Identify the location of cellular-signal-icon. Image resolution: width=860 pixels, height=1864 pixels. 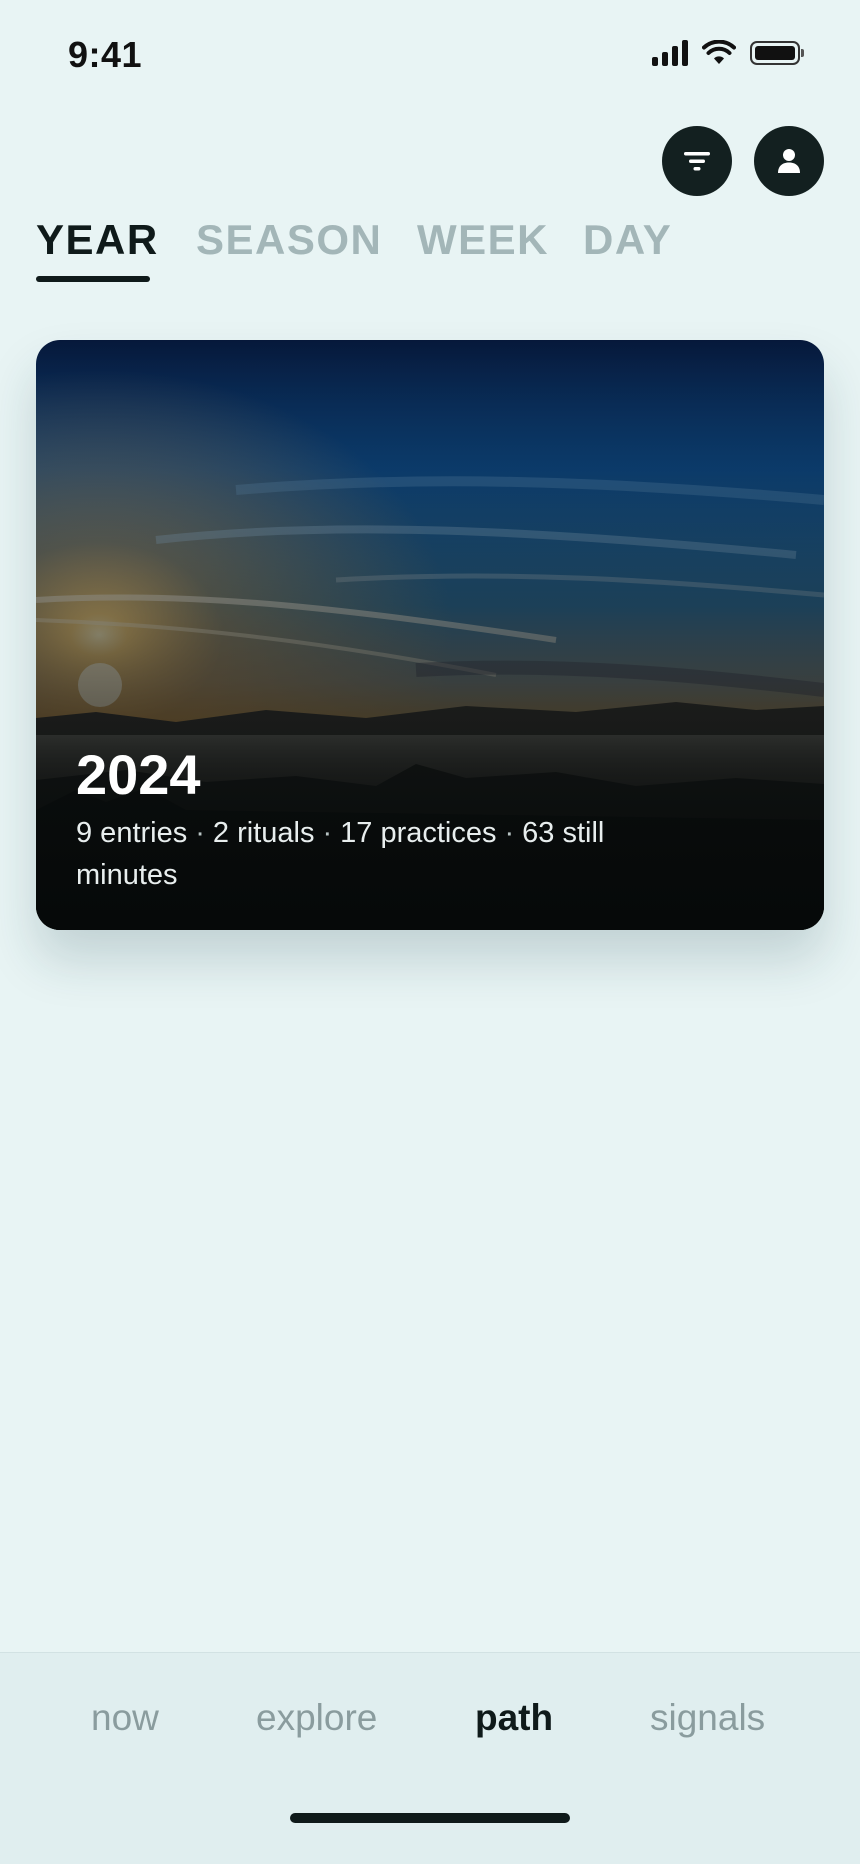
(670, 53).